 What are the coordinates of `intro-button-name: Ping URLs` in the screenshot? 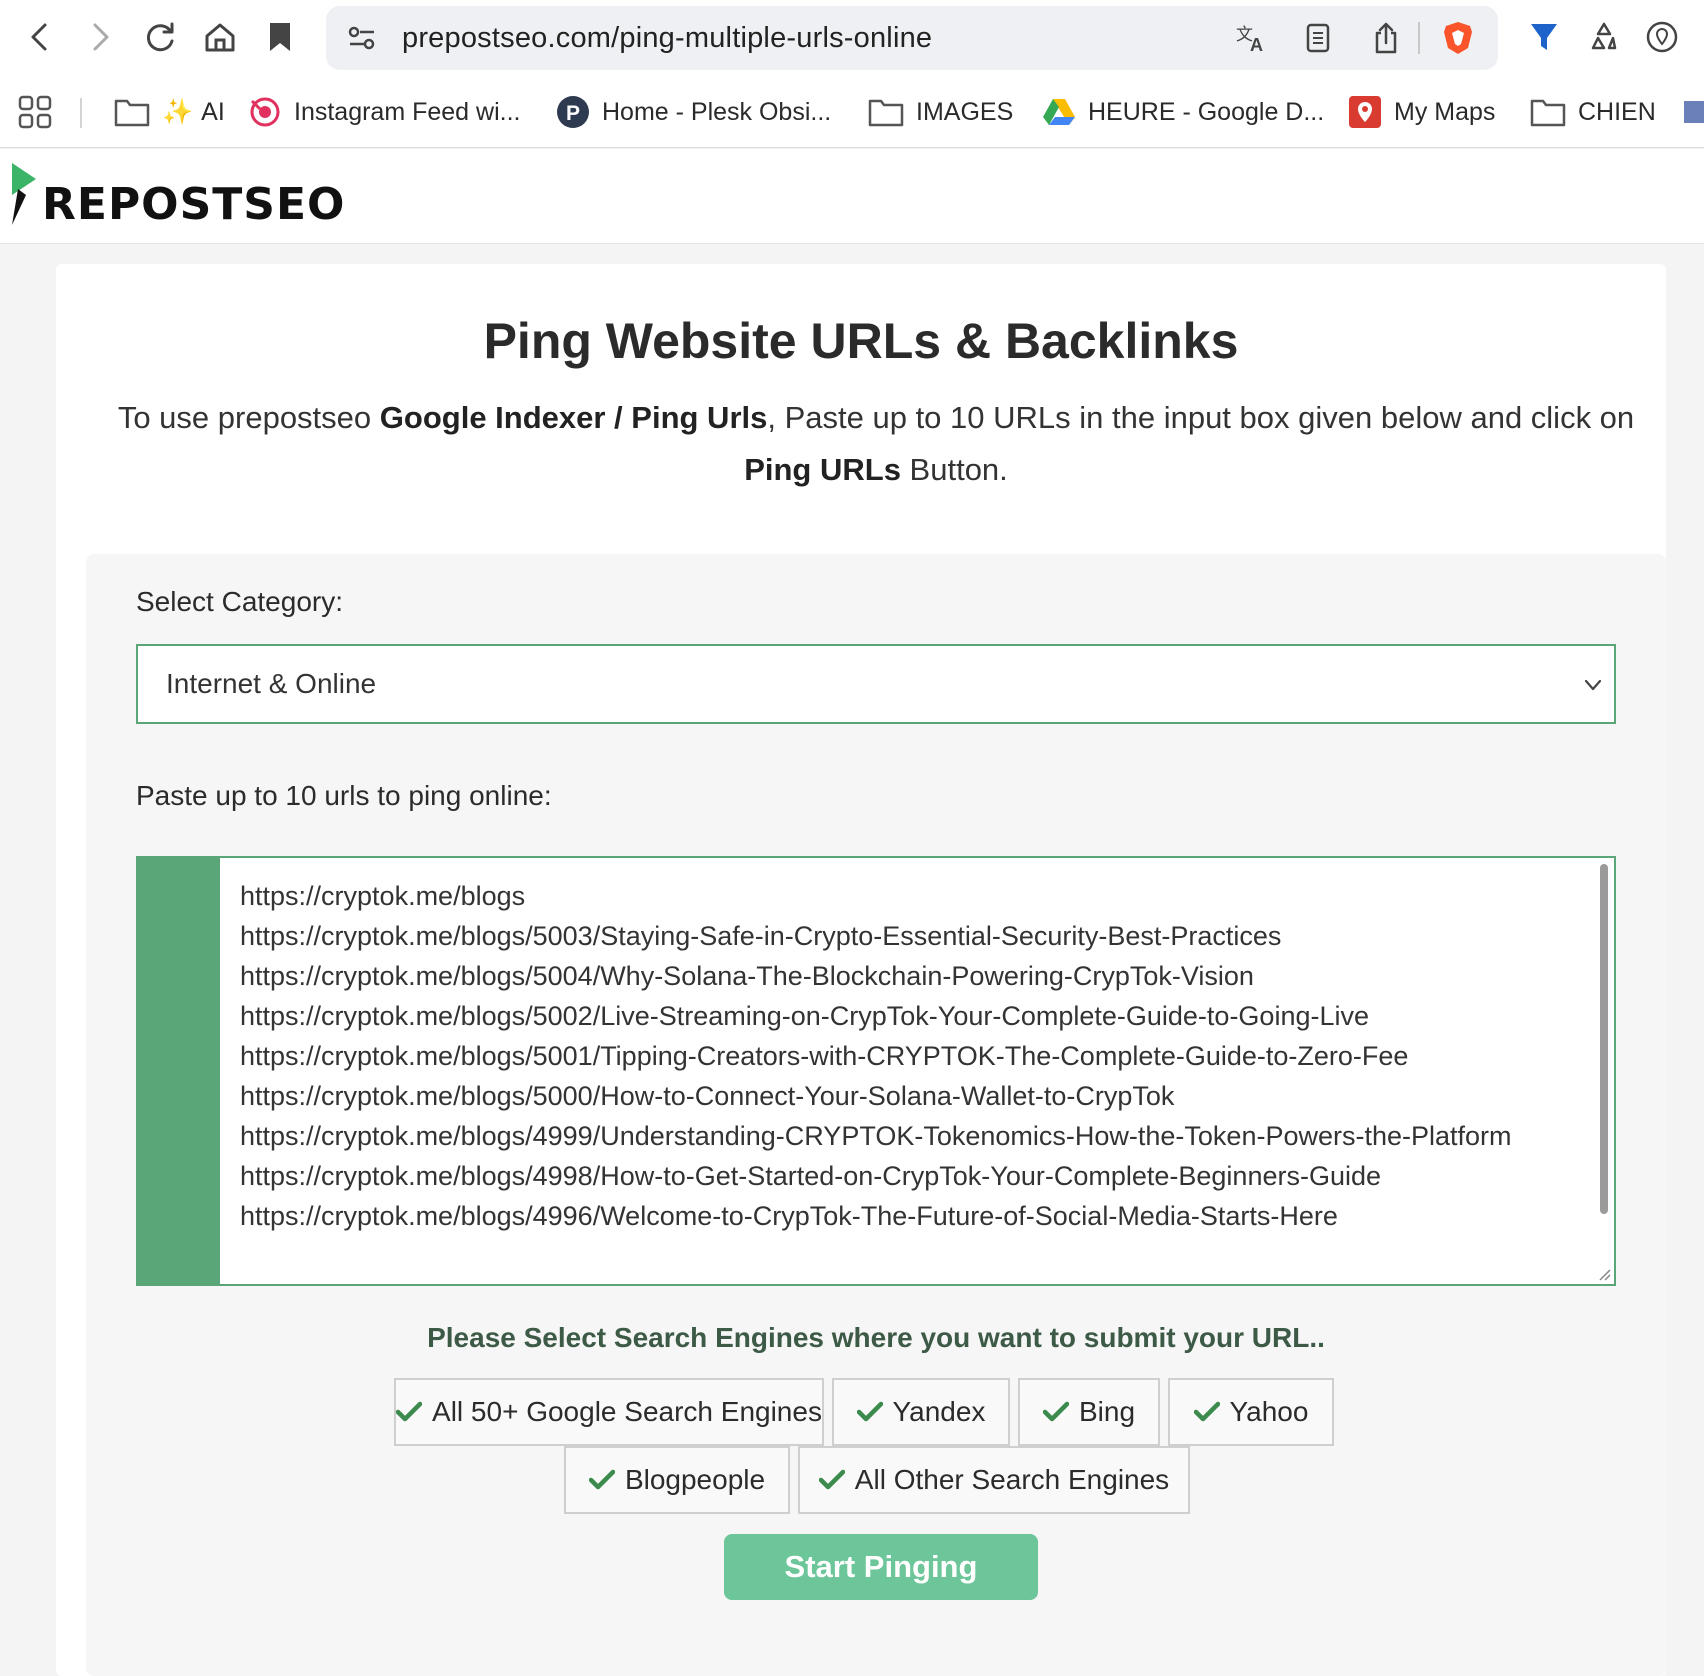 It's located at (822, 469).